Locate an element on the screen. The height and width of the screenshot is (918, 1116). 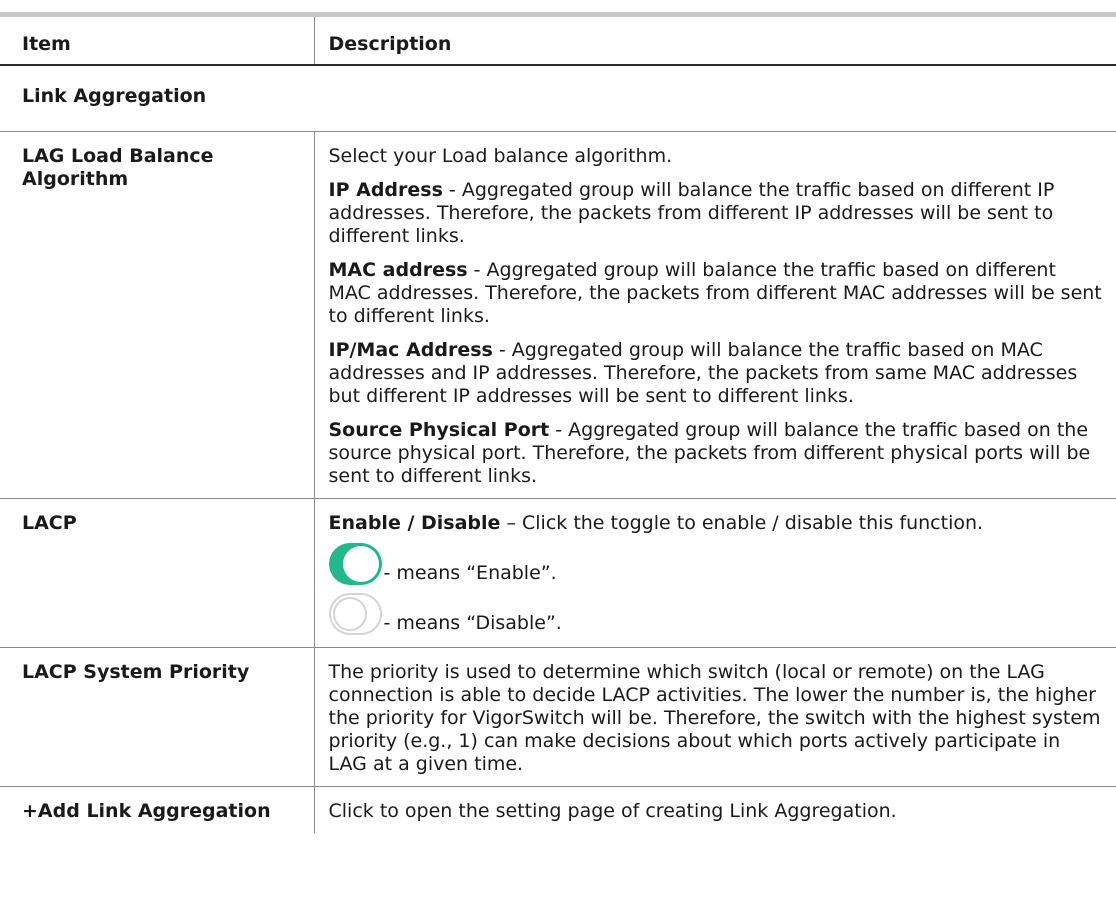
option-term: Source Physical Port is located at coordinates (439, 430).